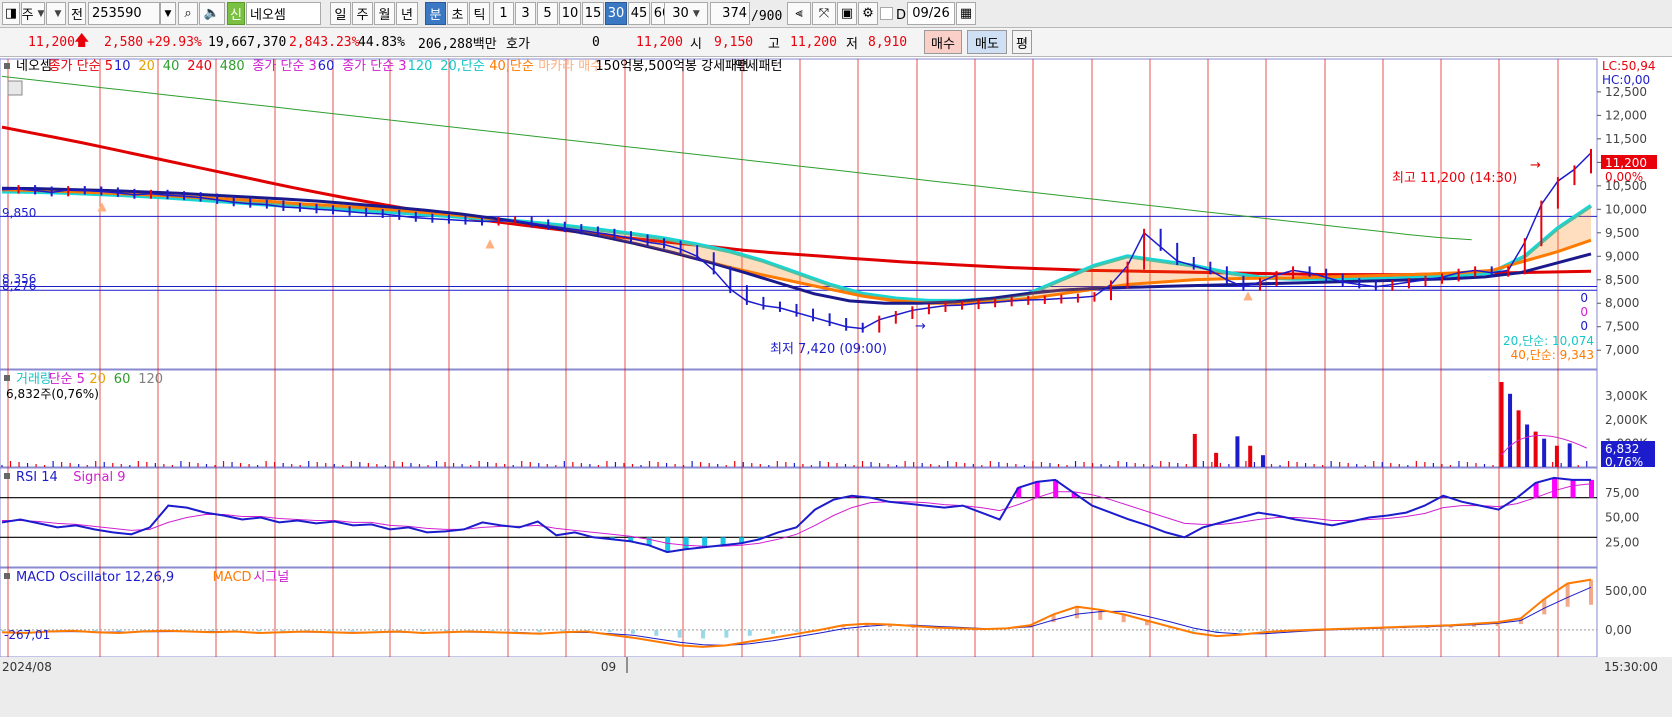  I want to click on dropdown-chevron-icon, so click(56, 13).